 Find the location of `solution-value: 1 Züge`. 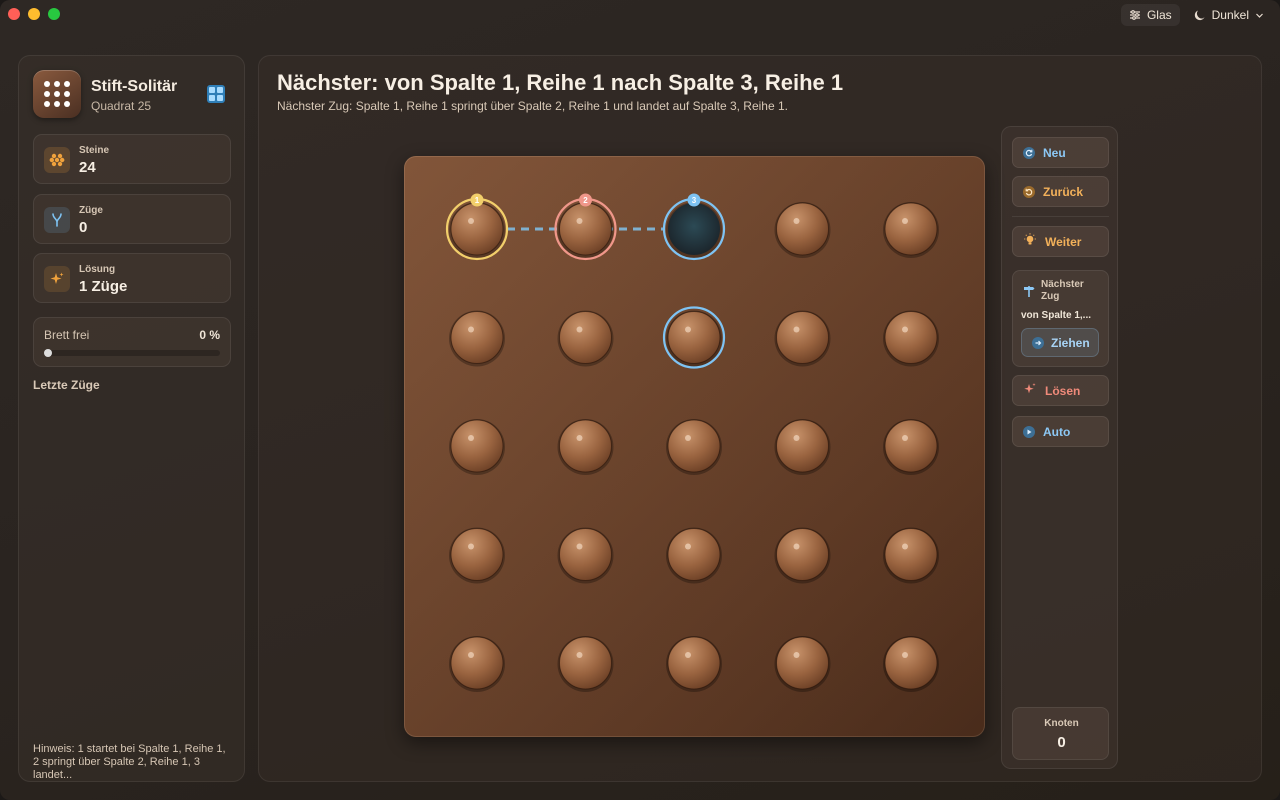

solution-value: 1 Züge is located at coordinates (103, 286).